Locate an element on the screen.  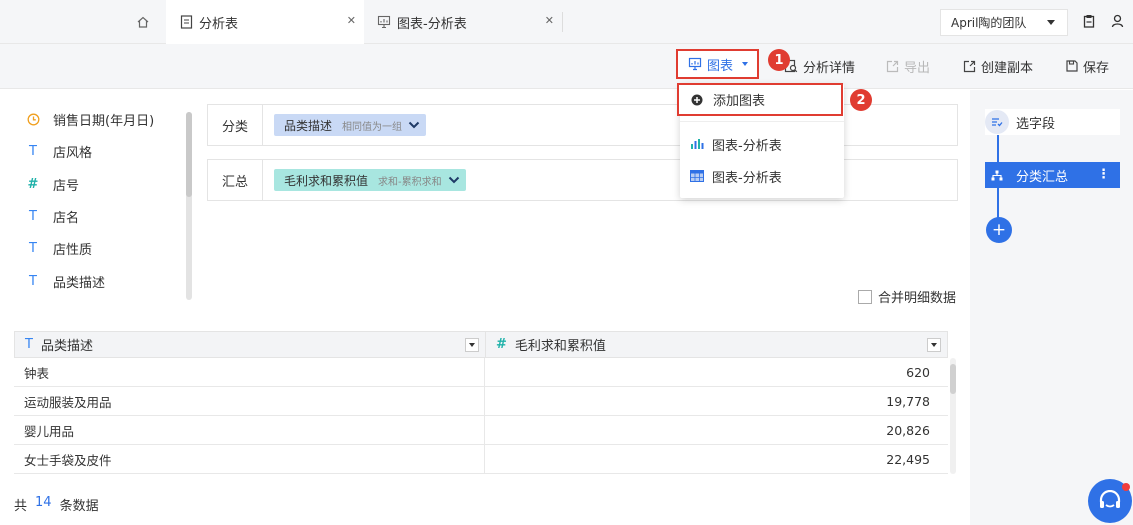
step-select-fields: 选字段 is located at coordinates (1052, 122).